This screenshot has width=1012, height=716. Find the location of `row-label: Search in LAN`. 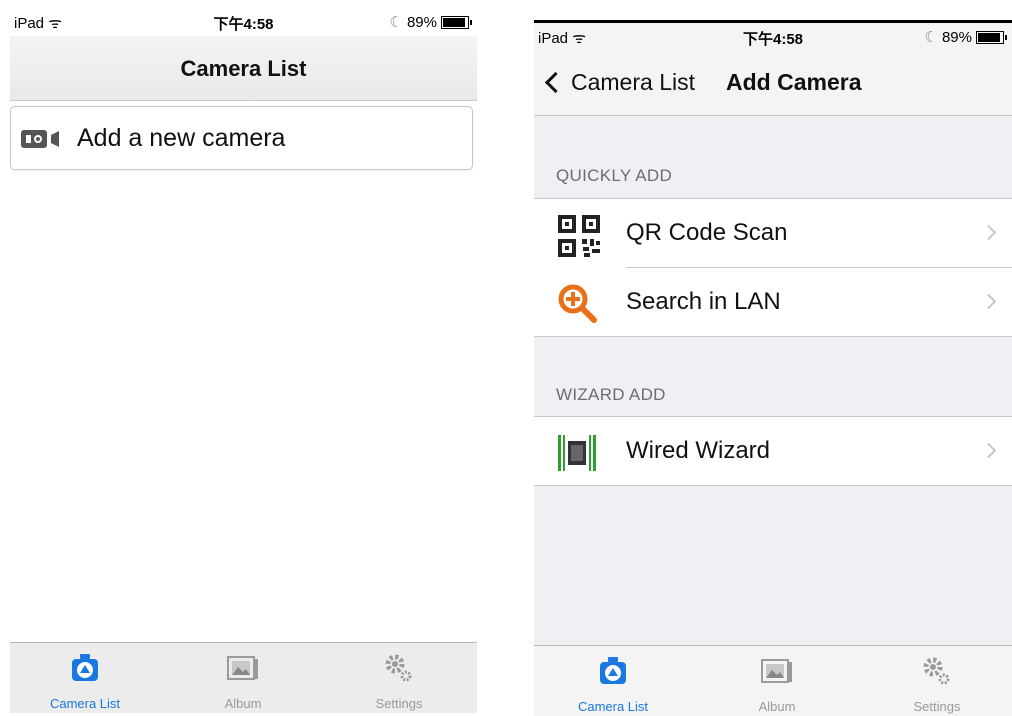

row-label: Search in LAN is located at coordinates (703, 301).